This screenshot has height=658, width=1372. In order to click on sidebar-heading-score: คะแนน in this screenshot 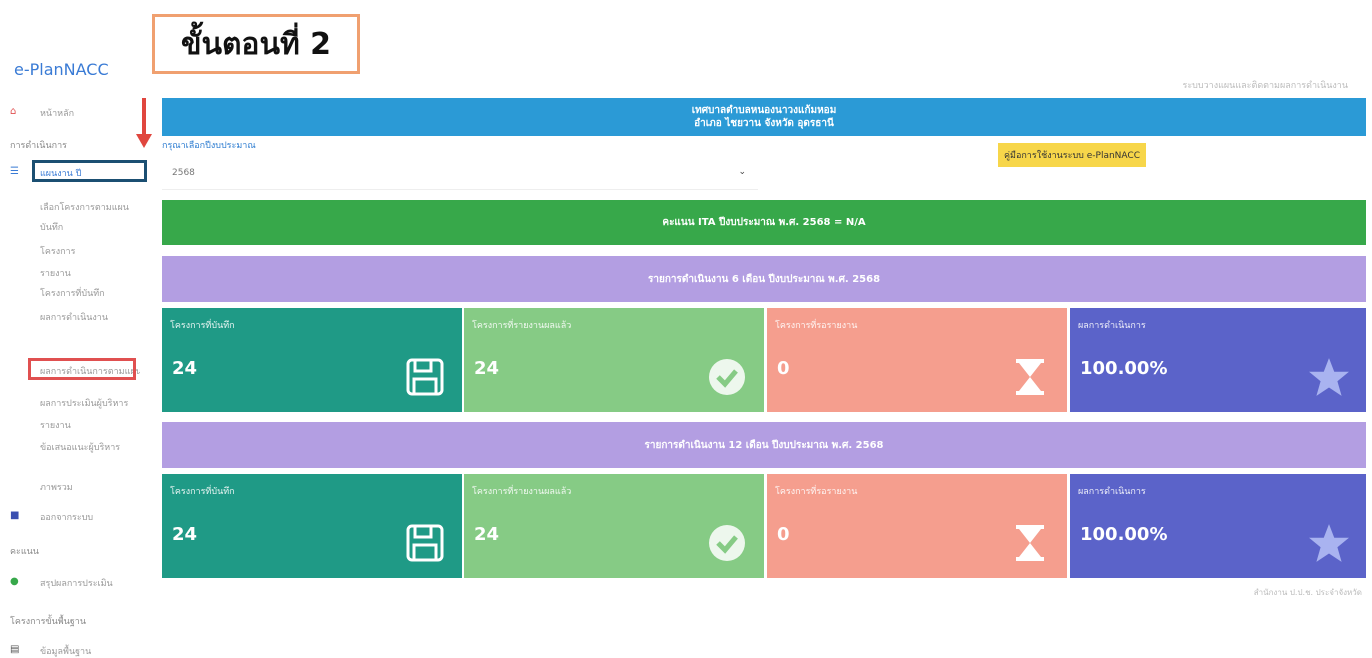, I will do `click(24, 552)`.